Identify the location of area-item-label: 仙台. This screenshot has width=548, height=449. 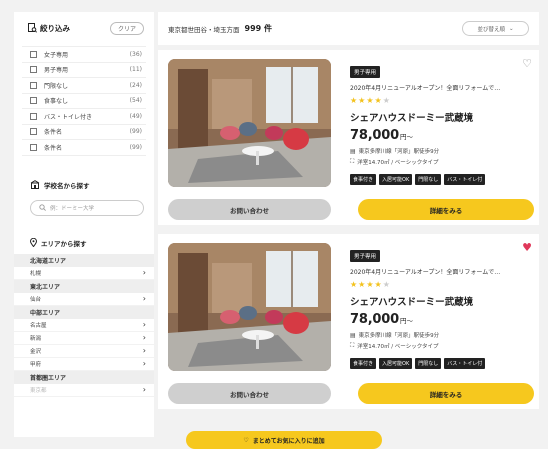
(36, 299).